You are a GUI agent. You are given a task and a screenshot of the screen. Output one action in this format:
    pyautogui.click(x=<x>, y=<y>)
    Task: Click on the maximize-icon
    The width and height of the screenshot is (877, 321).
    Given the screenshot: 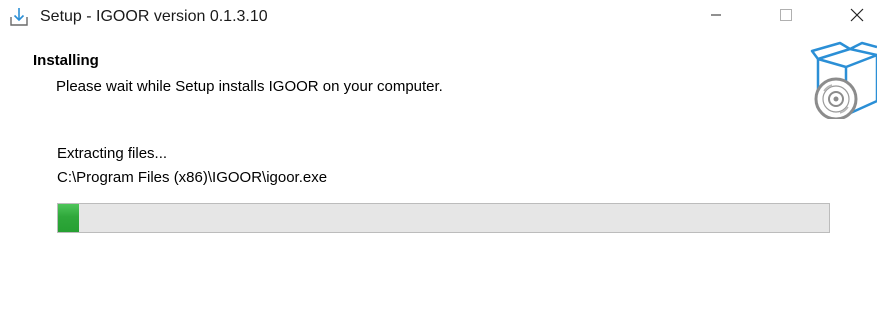 What is the action you would take?
    pyautogui.click(x=786, y=17)
    